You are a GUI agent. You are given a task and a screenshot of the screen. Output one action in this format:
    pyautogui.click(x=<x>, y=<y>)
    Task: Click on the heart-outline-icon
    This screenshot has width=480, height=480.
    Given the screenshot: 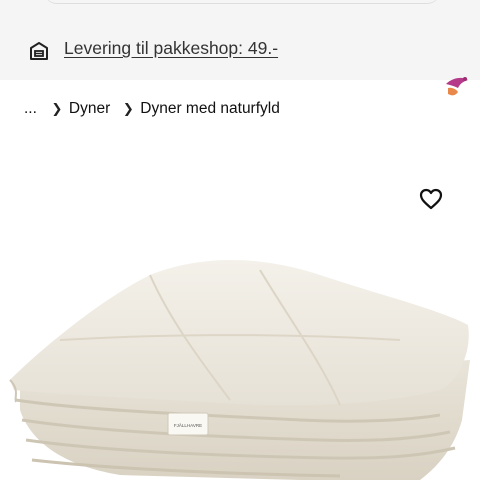 What is the action you would take?
    pyautogui.click(x=431, y=199)
    